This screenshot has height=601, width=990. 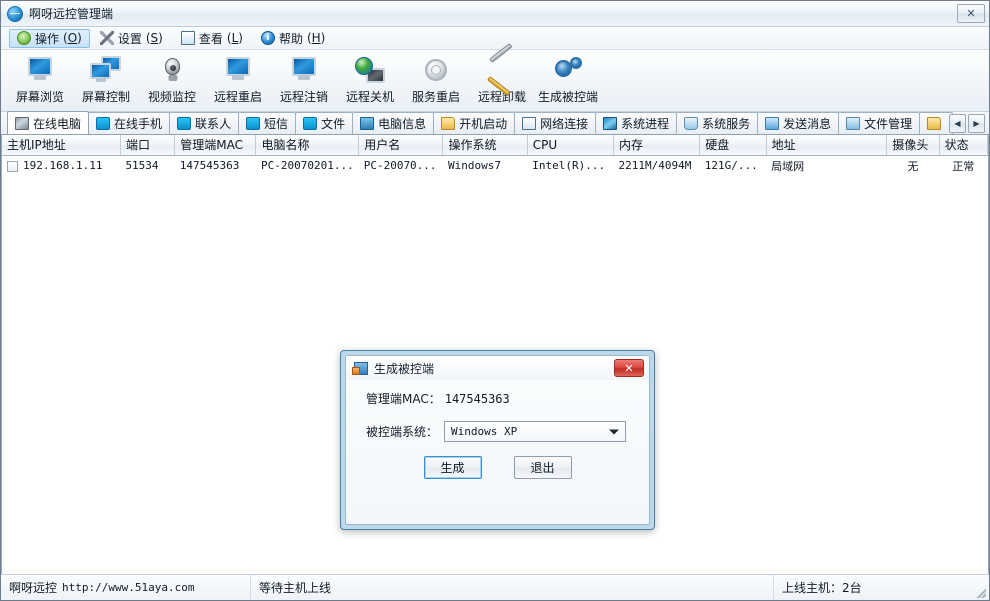 I want to click on menubar: 操作 (O) 设置 (S) 查看 (L) i 帮助 (H), so click(x=495, y=38).